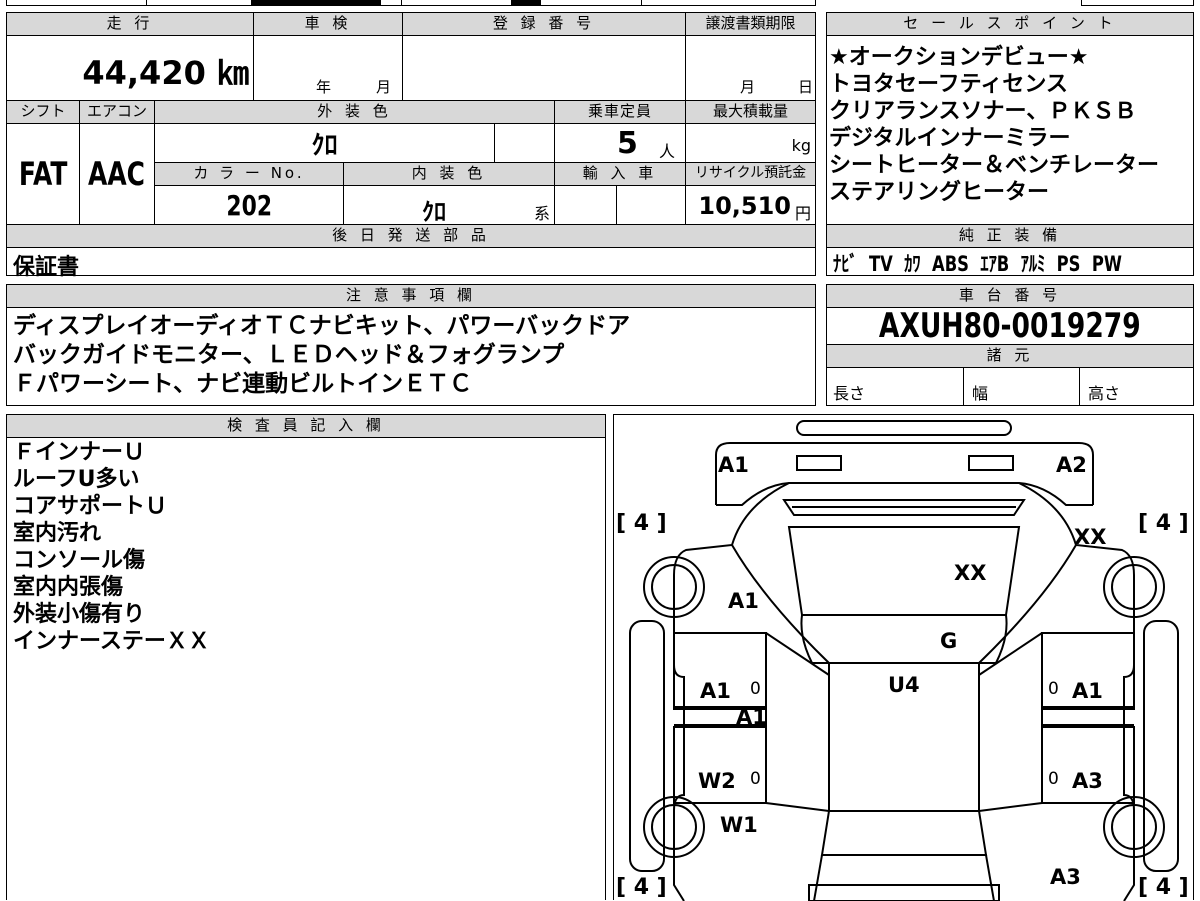 Image resolution: width=1200 pixels, height=901 pixels. I want to click on equipment-list: ﾅﾋﾞ TV ｶﾜ ABS ｴｱB ｱﾙﾐ PS PW, so click(998, 263).